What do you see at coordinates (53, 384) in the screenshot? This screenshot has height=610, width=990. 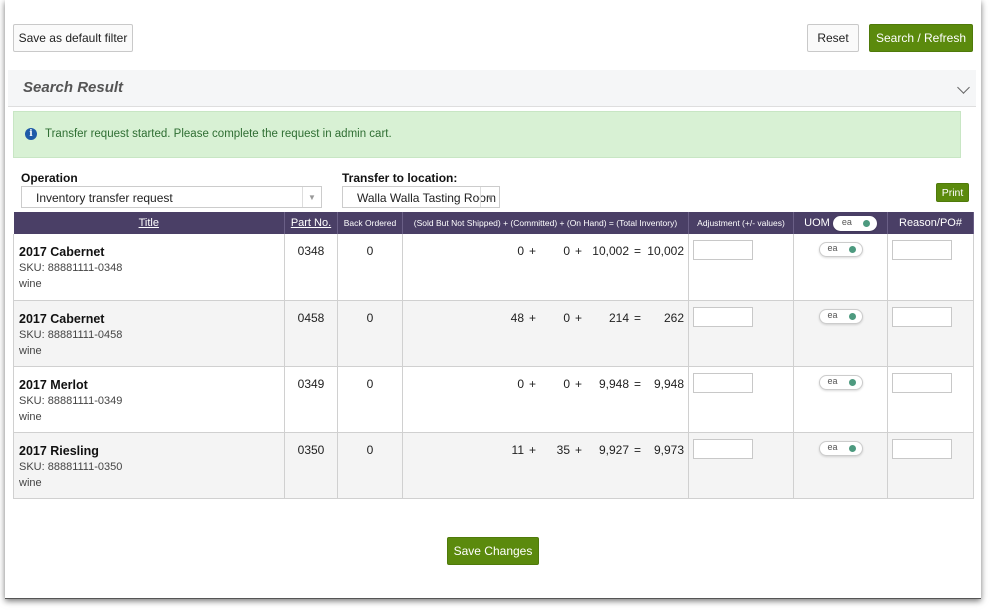 I see `product-name: 2017 Merlot` at bounding box center [53, 384].